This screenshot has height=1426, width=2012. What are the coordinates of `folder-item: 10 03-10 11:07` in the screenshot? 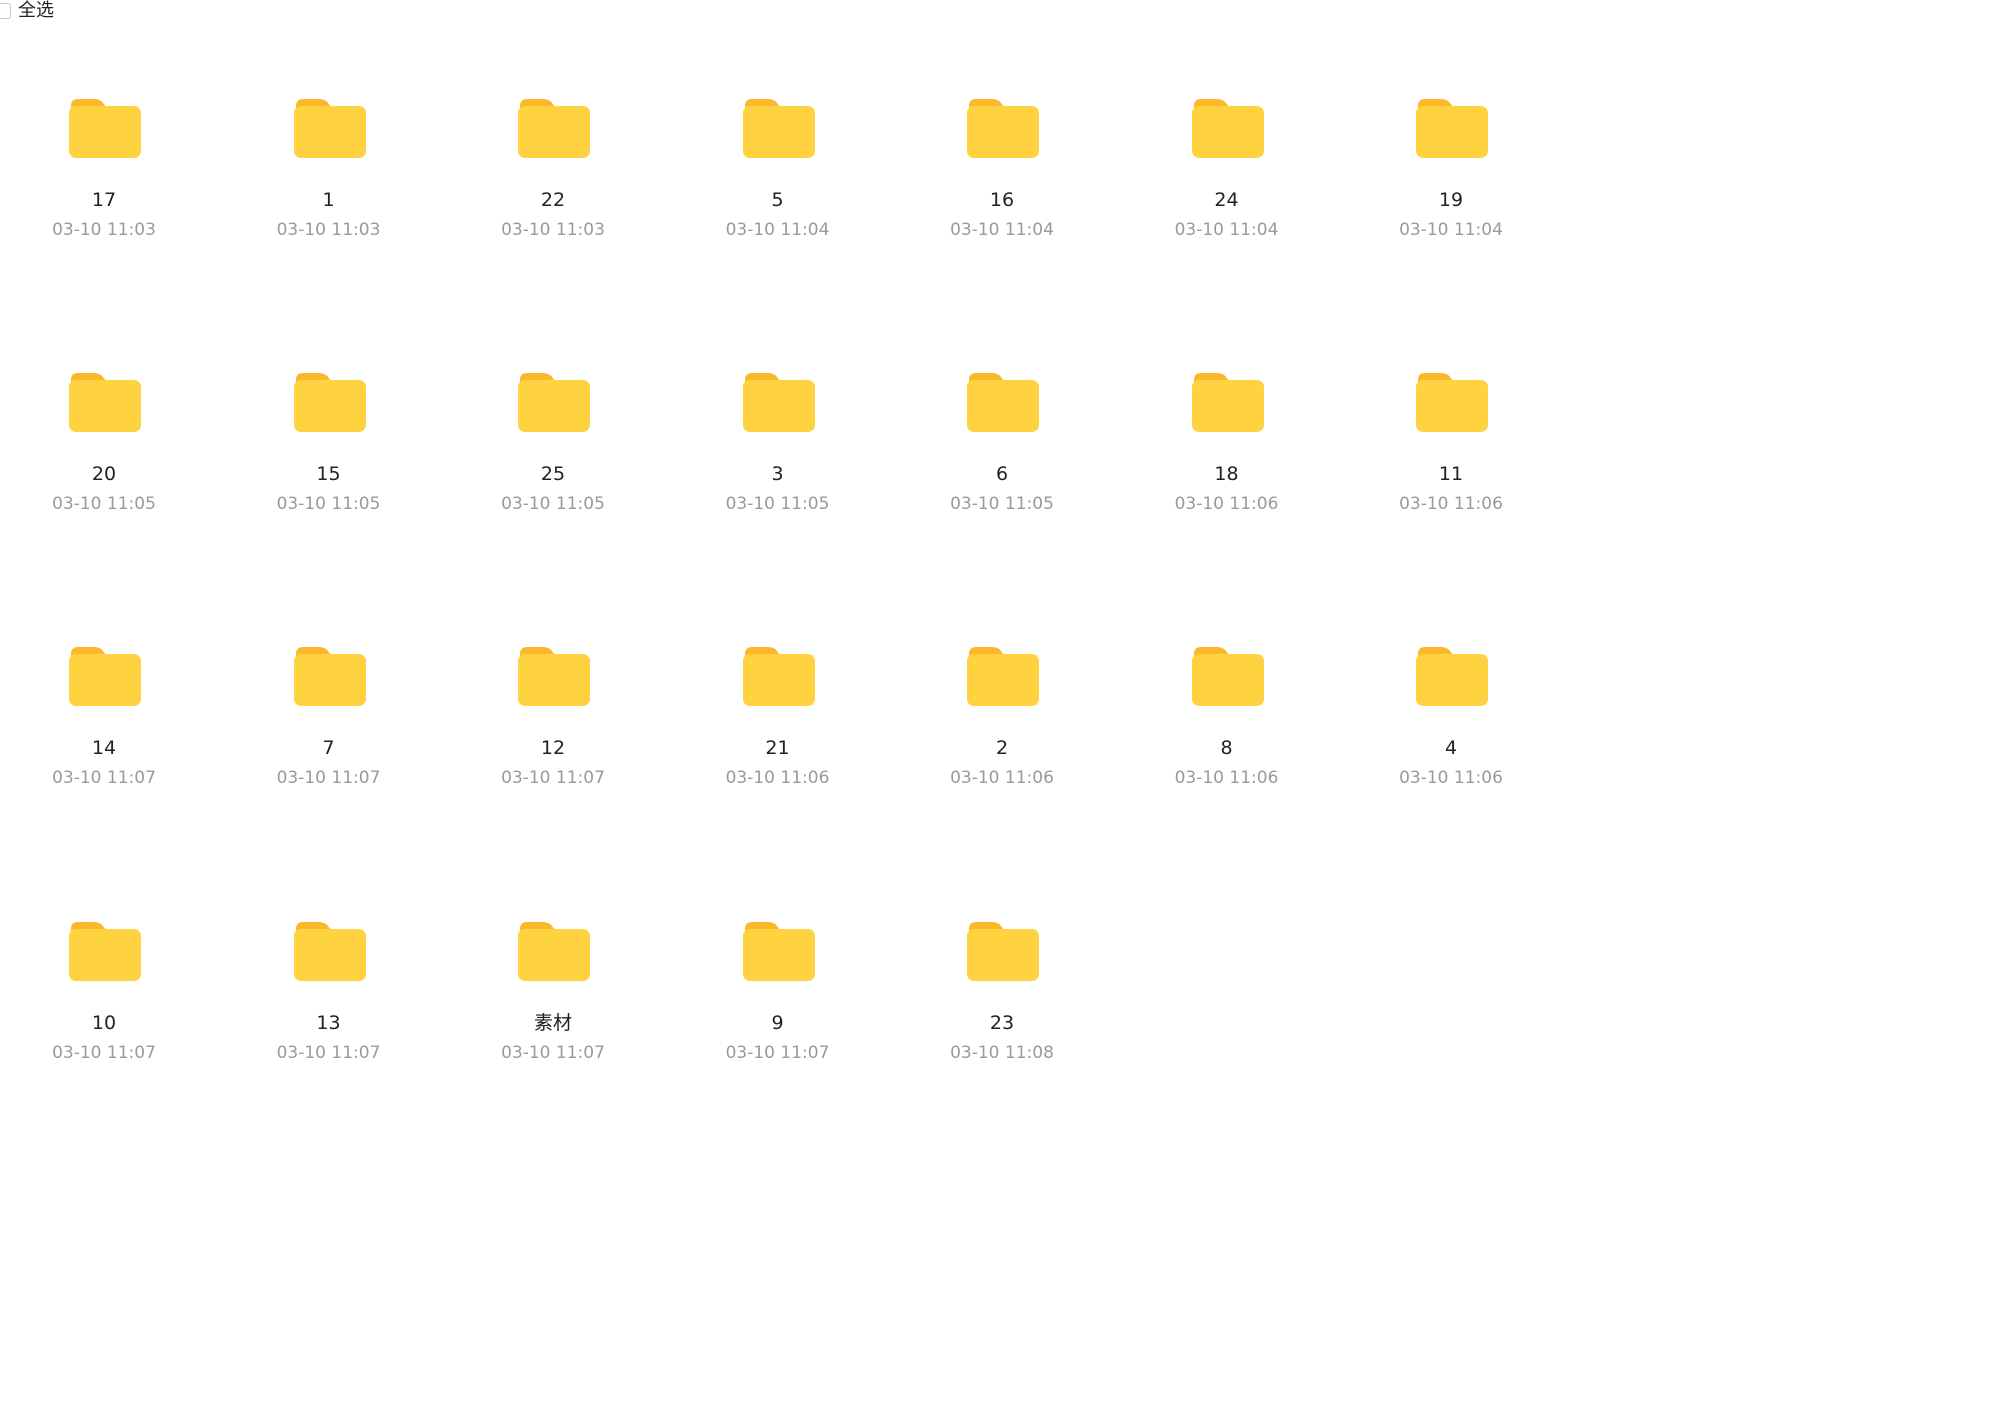 It's located at (104, 991).